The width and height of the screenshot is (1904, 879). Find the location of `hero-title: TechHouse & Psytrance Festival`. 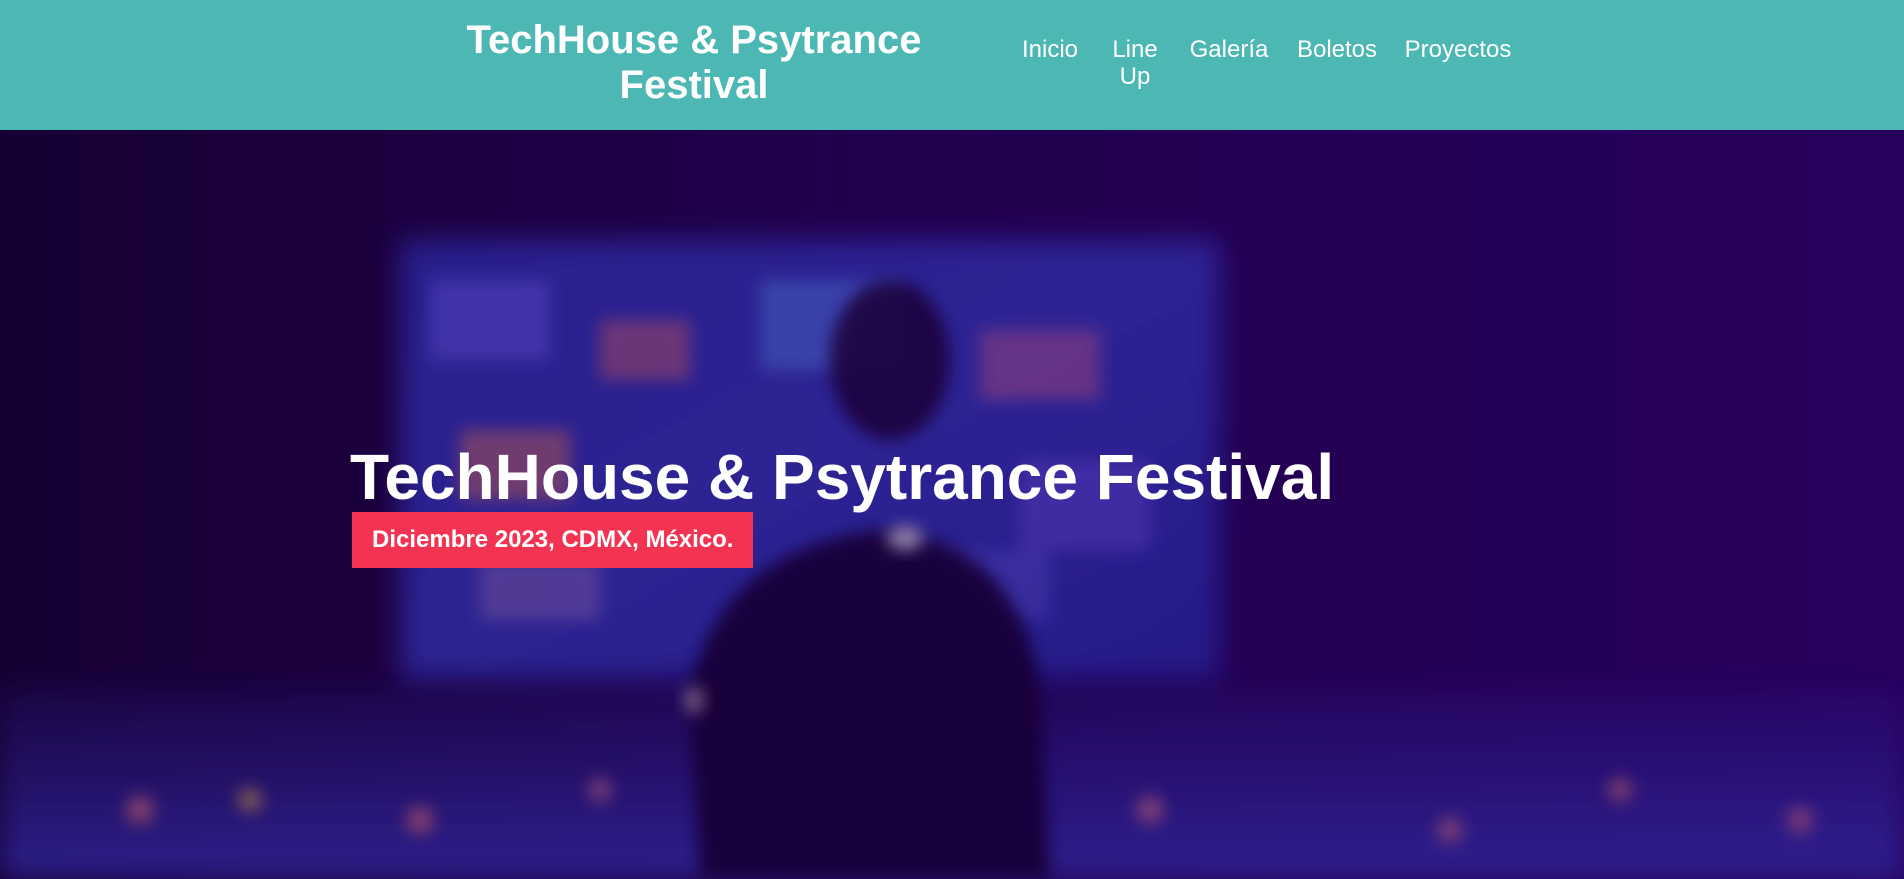

hero-title: TechHouse & Psytrance Festival is located at coordinates (842, 477).